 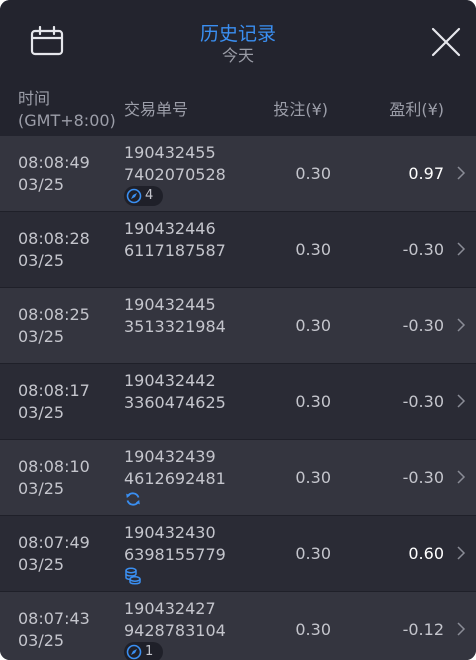 I want to click on row-order-id-line2: 9428783104, so click(x=175, y=630).